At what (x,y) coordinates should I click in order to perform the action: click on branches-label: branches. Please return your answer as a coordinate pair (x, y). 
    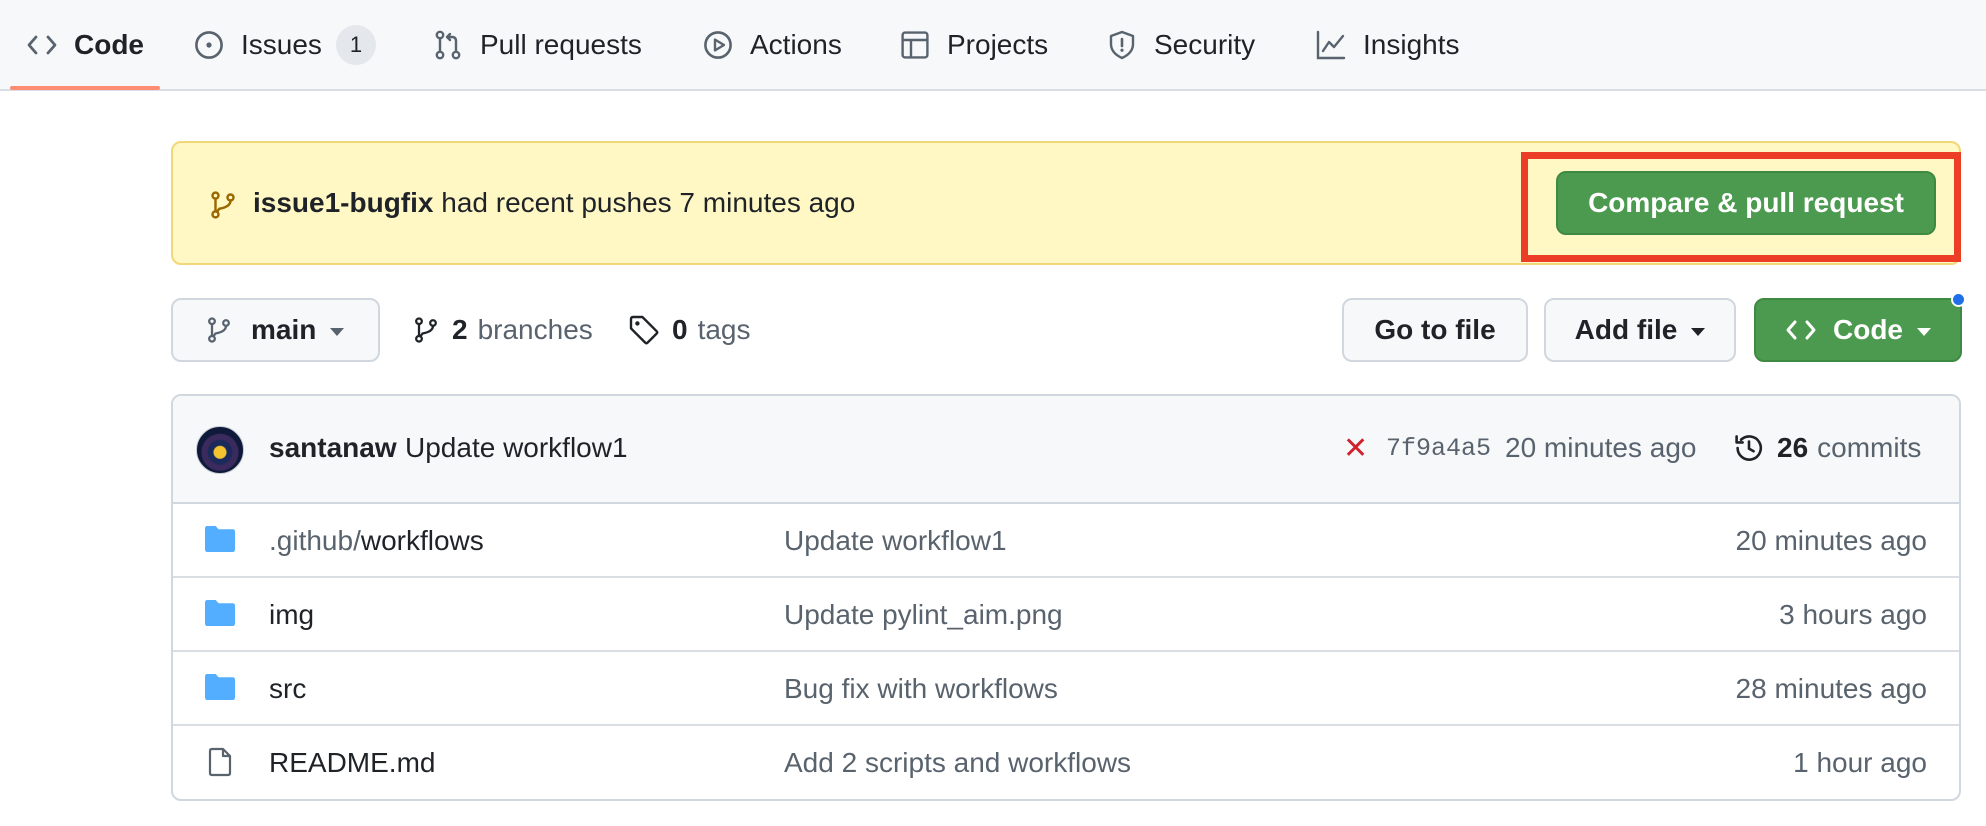
    Looking at the image, I should click on (535, 329).